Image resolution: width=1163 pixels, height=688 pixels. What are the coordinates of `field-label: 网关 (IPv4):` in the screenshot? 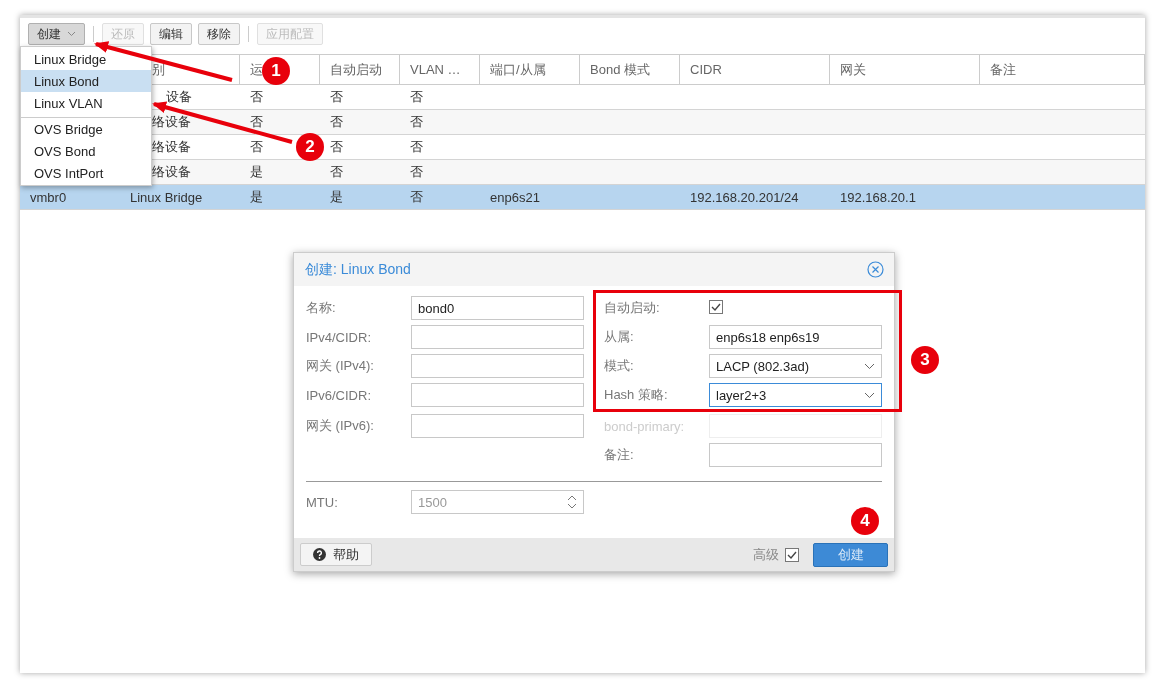 It's located at (340, 366).